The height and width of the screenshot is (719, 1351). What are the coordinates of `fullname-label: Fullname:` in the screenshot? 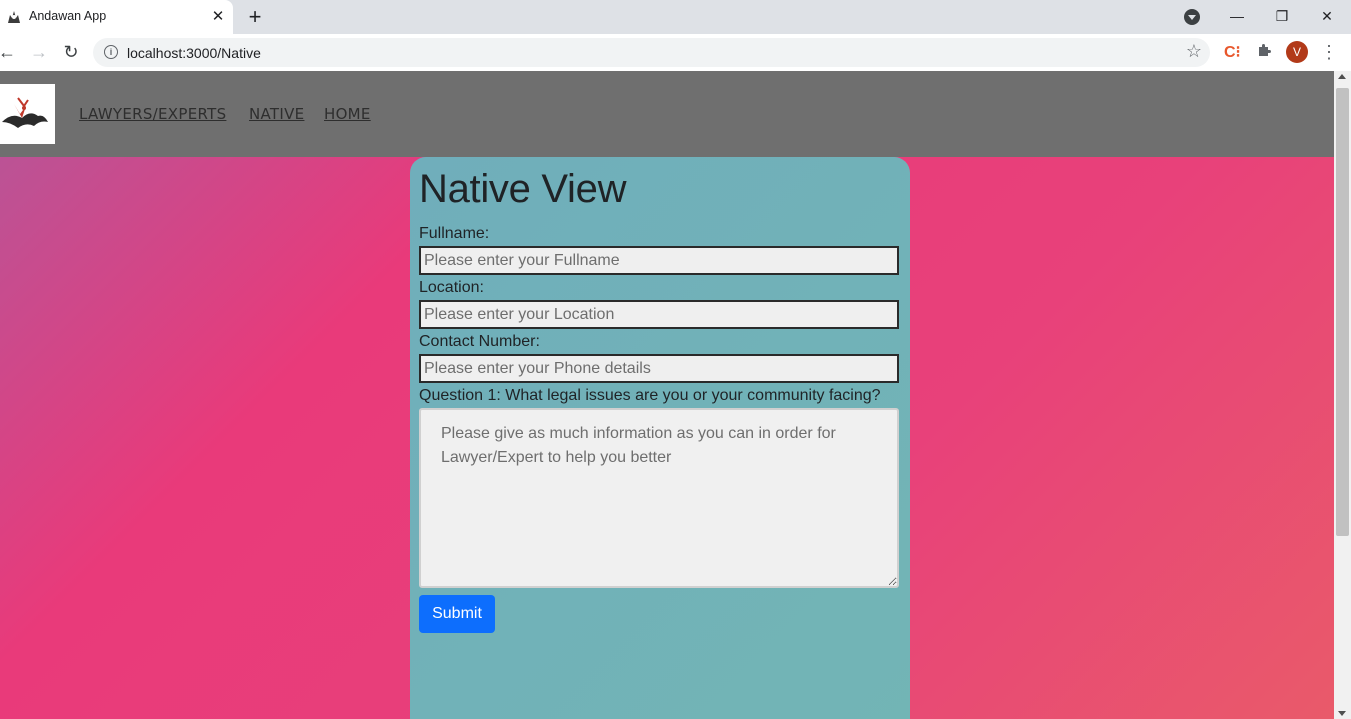 It's located at (454, 233).